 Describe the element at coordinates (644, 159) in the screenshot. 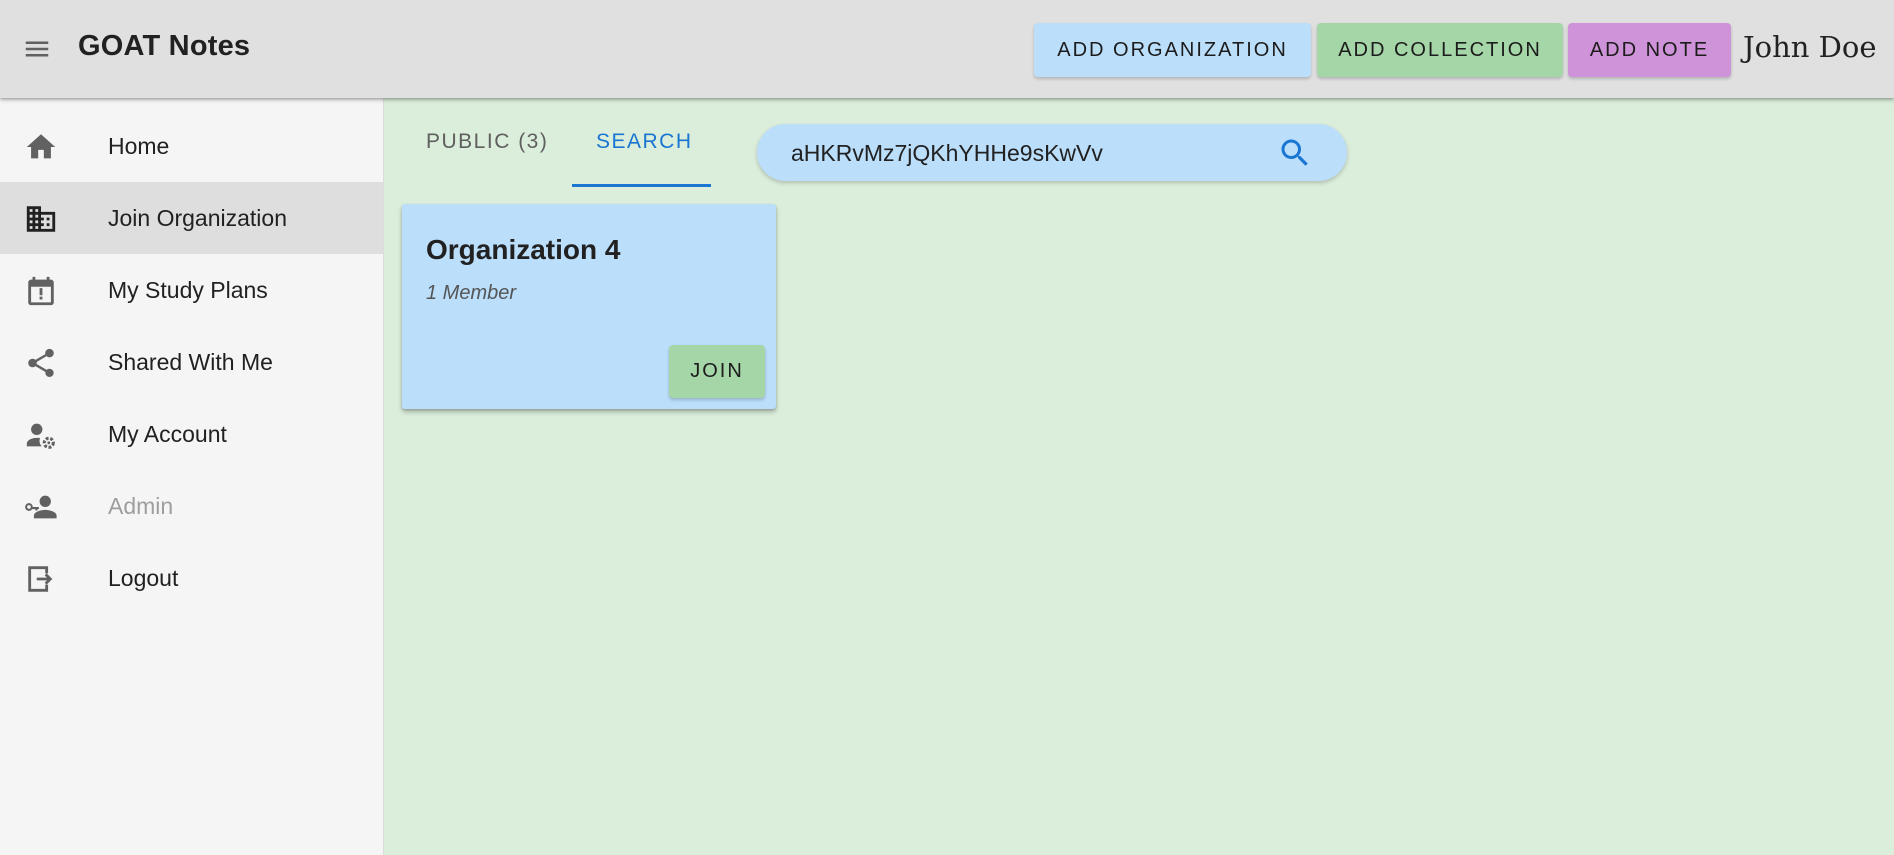

I see `tab-search: SEARCH` at that location.